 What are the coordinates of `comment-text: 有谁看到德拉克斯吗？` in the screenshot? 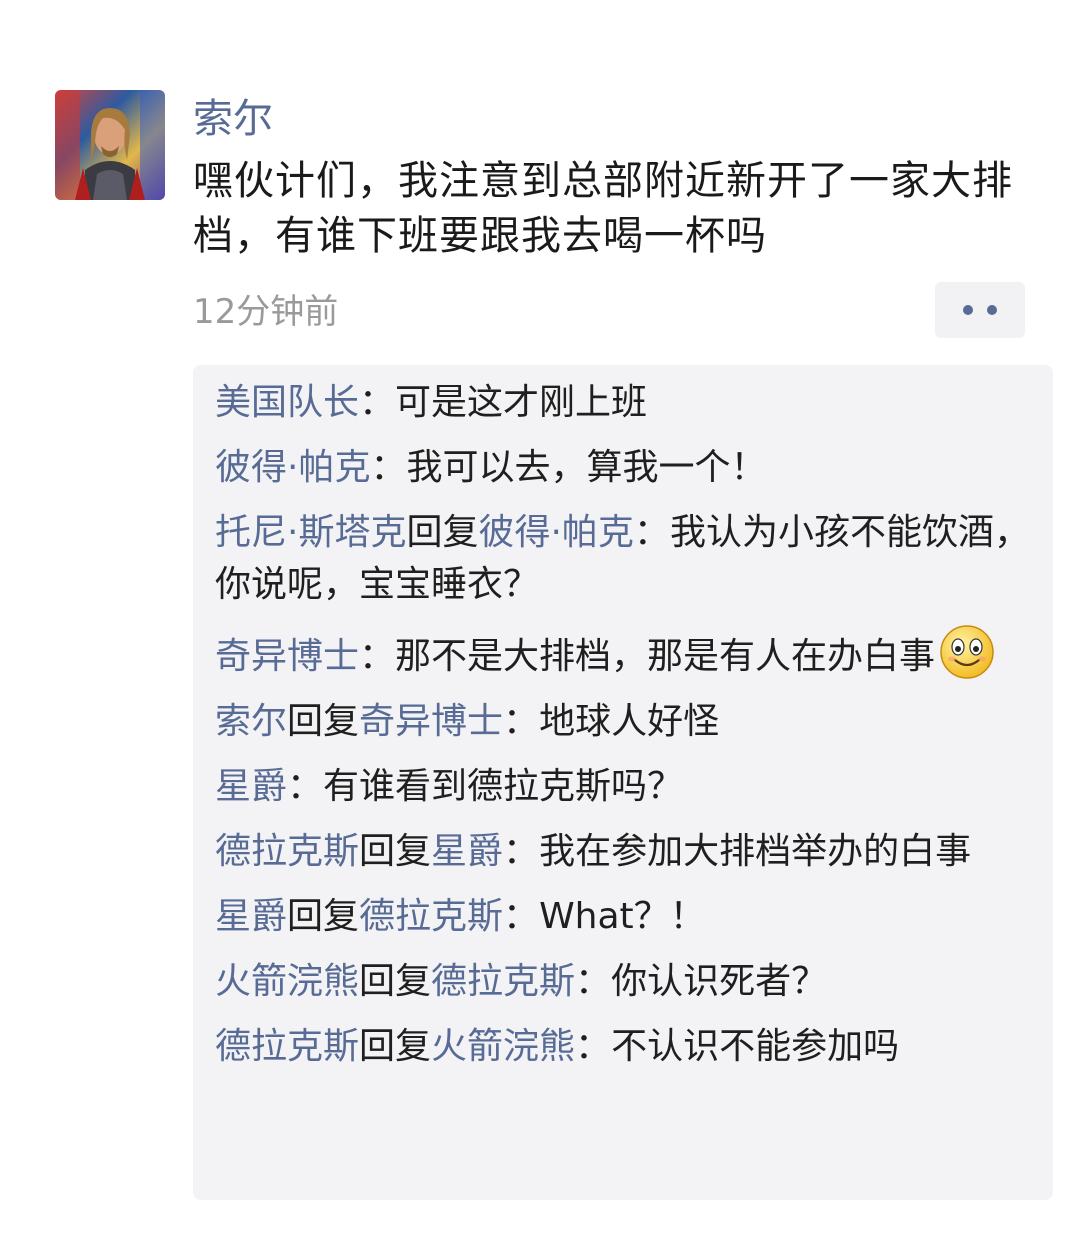 It's located at (503, 786).